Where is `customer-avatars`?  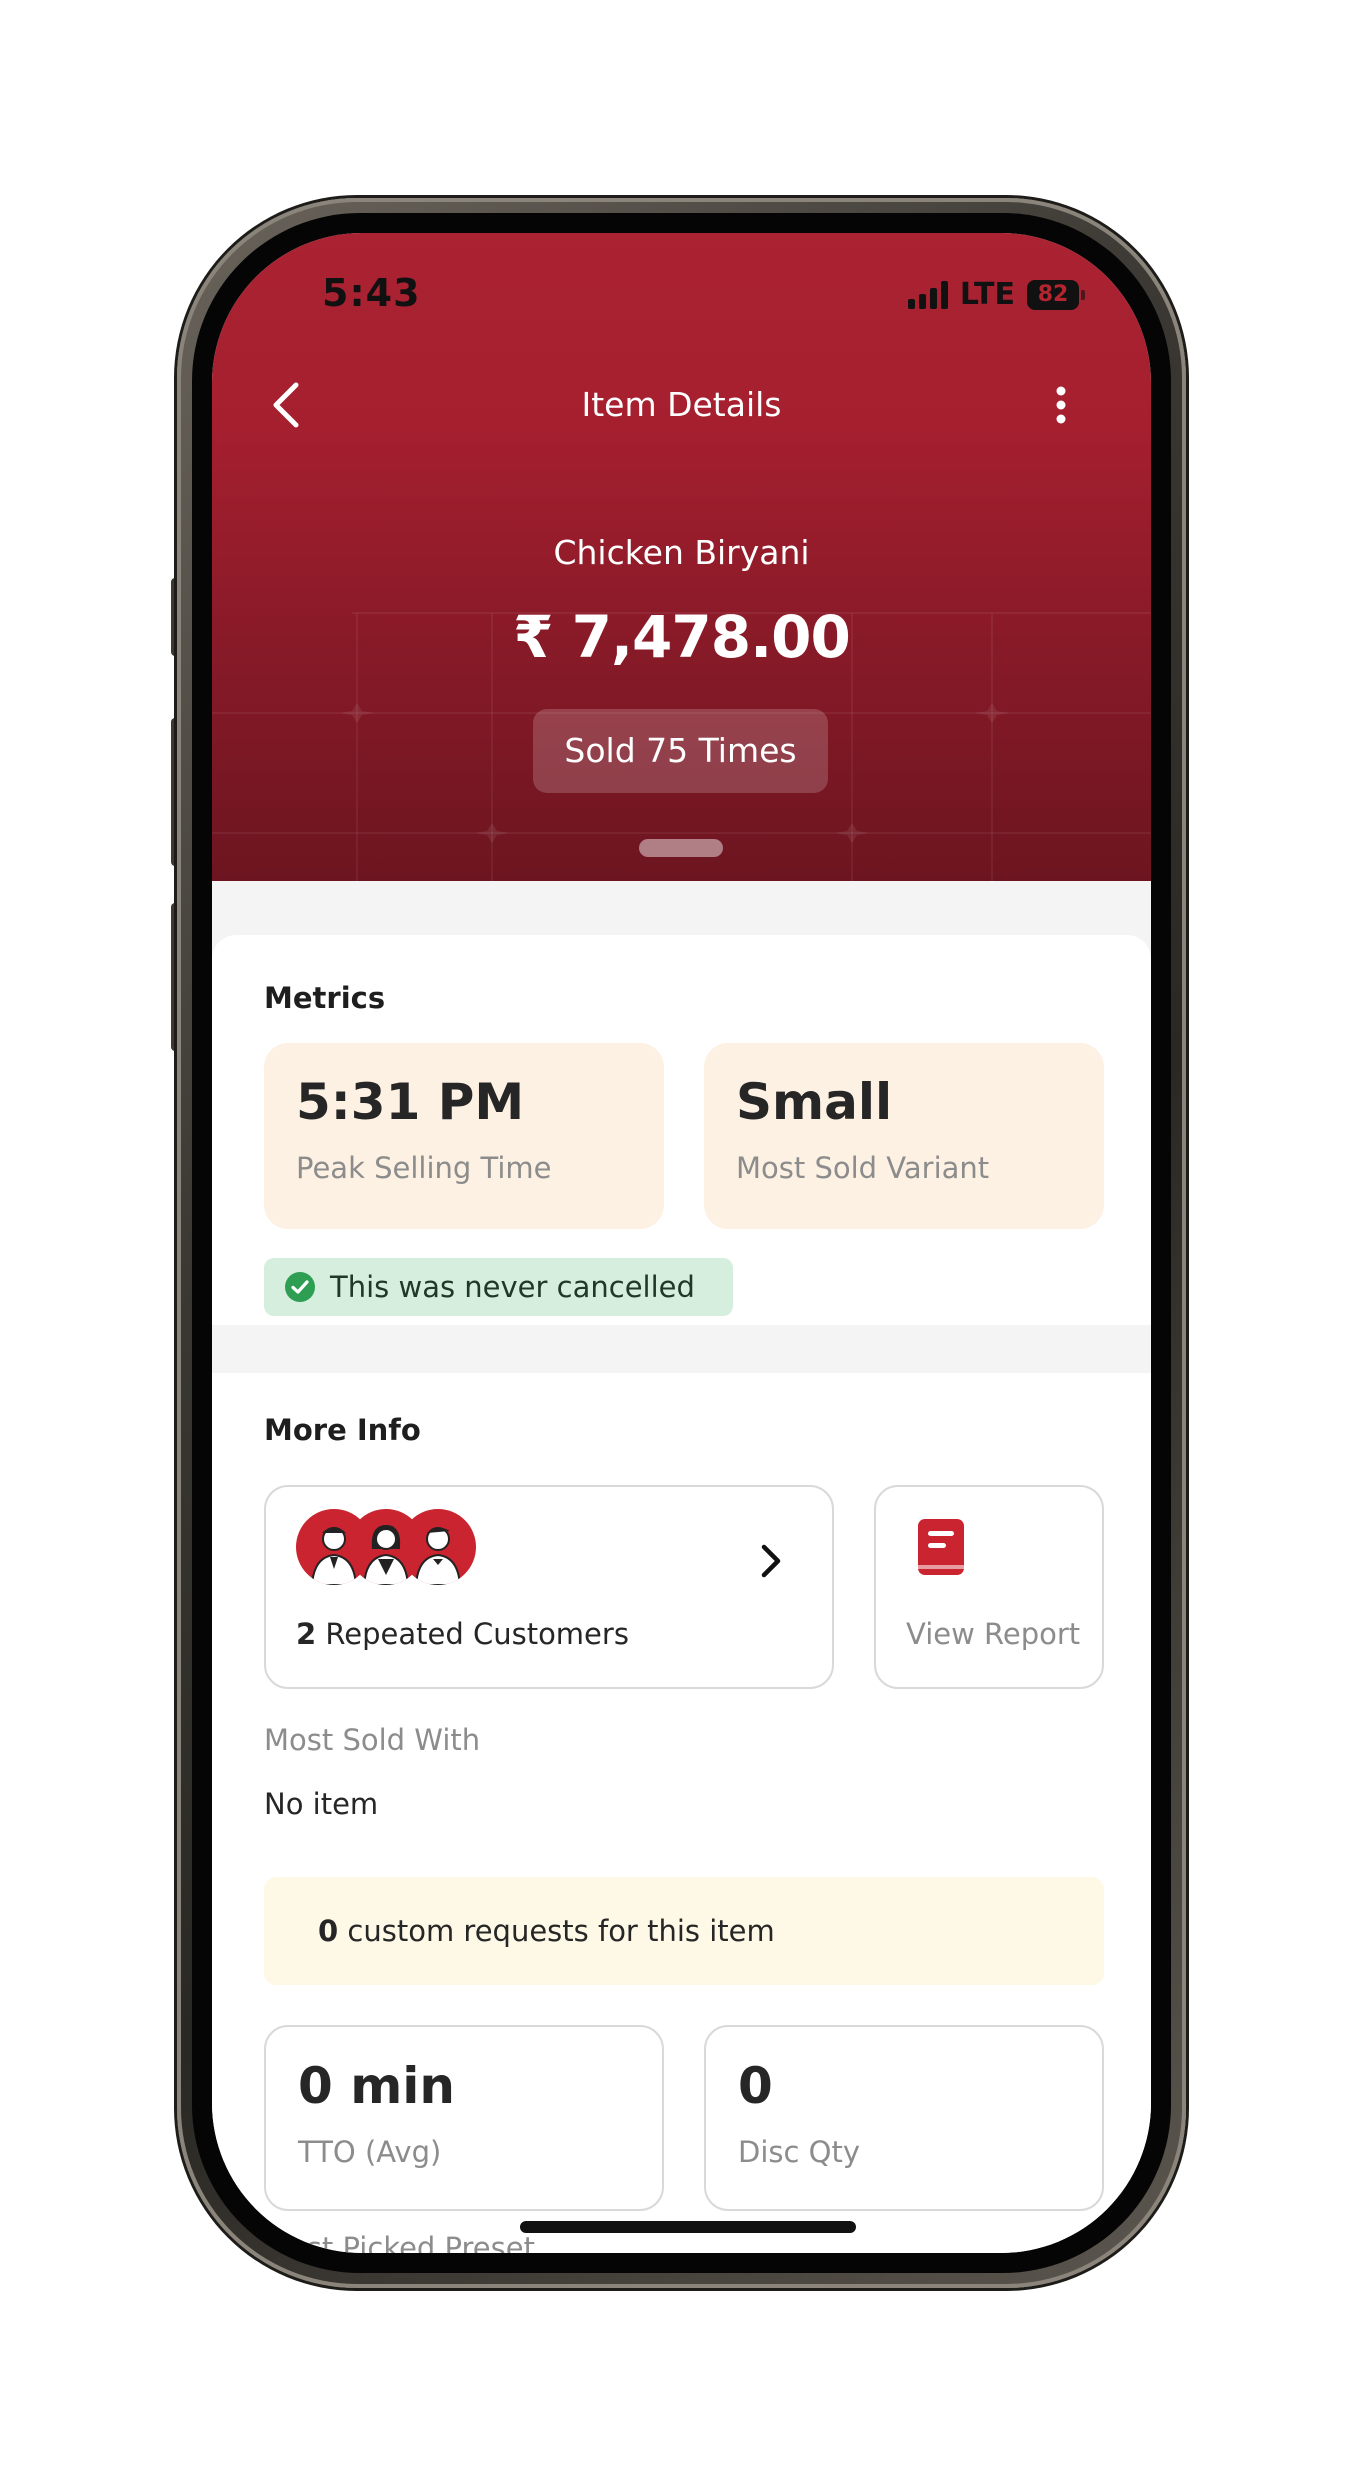 customer-avatars is located at coordinates (386, 1549).